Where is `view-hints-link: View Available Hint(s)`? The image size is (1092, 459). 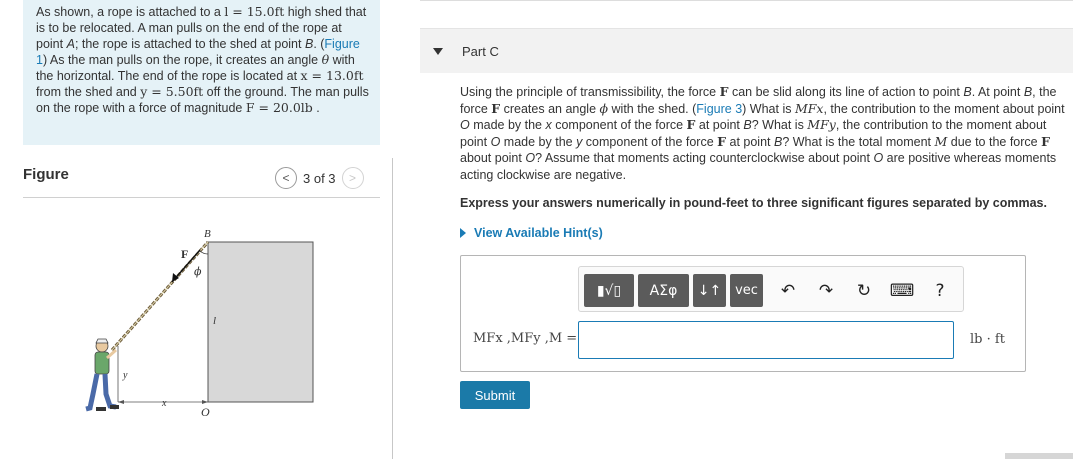 view-hints-link: View Available Hint(s) is located at coordinates (531, 233).